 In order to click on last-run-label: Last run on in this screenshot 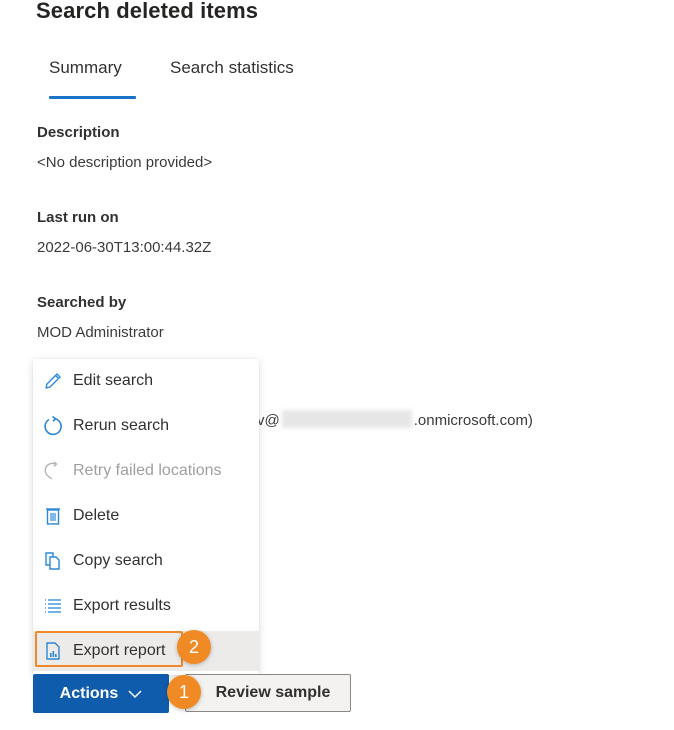, I will do `click(78, 217)`.